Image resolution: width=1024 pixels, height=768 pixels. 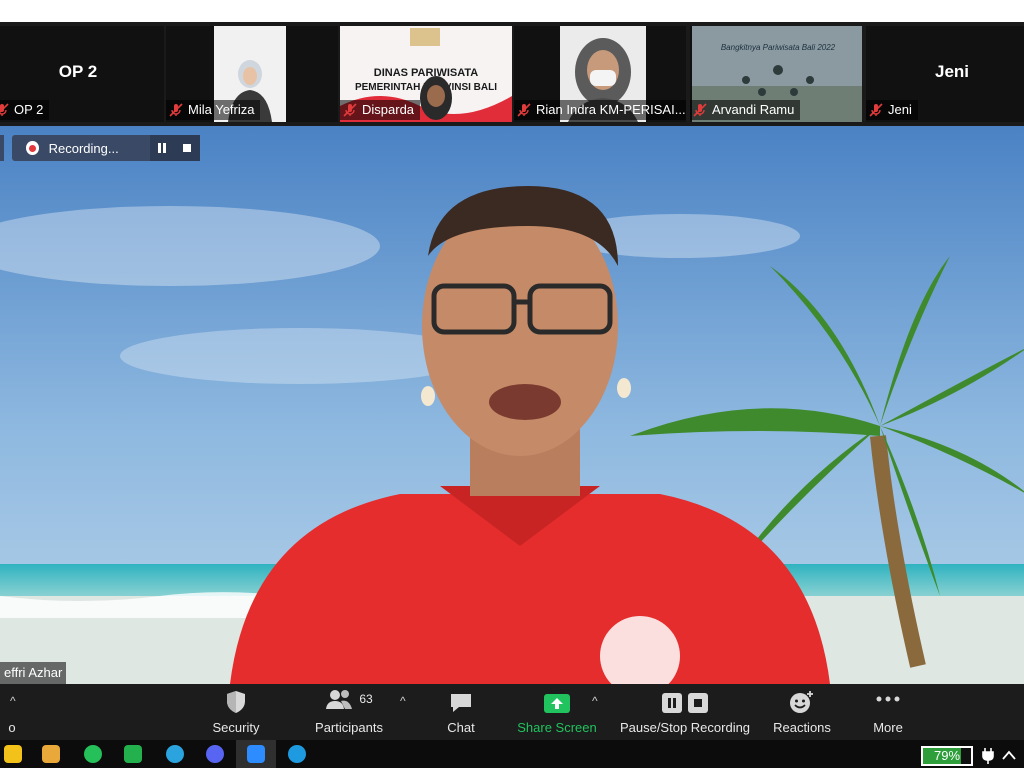 What do you see at coordinates (175, 754) in the screenshot?
I see `telegram-icon` at bounding box center [175, 754].